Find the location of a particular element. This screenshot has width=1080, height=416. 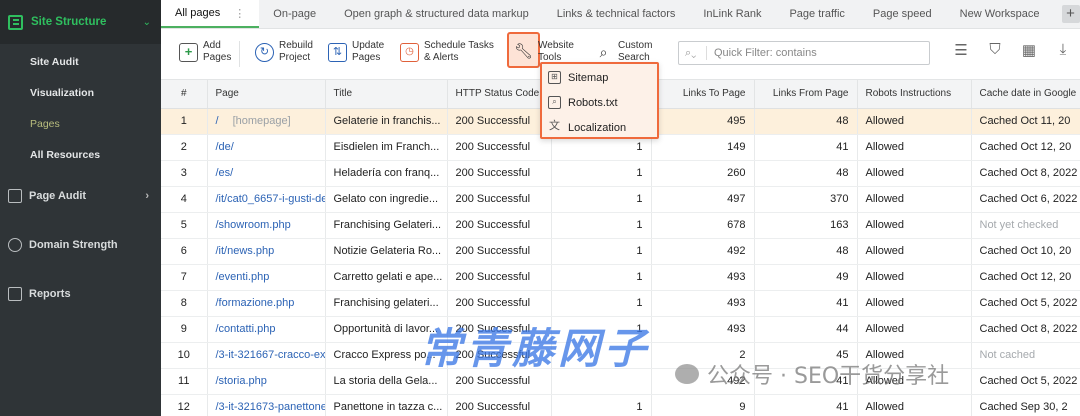

page-url-cell: /es/ is located at coordinates (266, 173).